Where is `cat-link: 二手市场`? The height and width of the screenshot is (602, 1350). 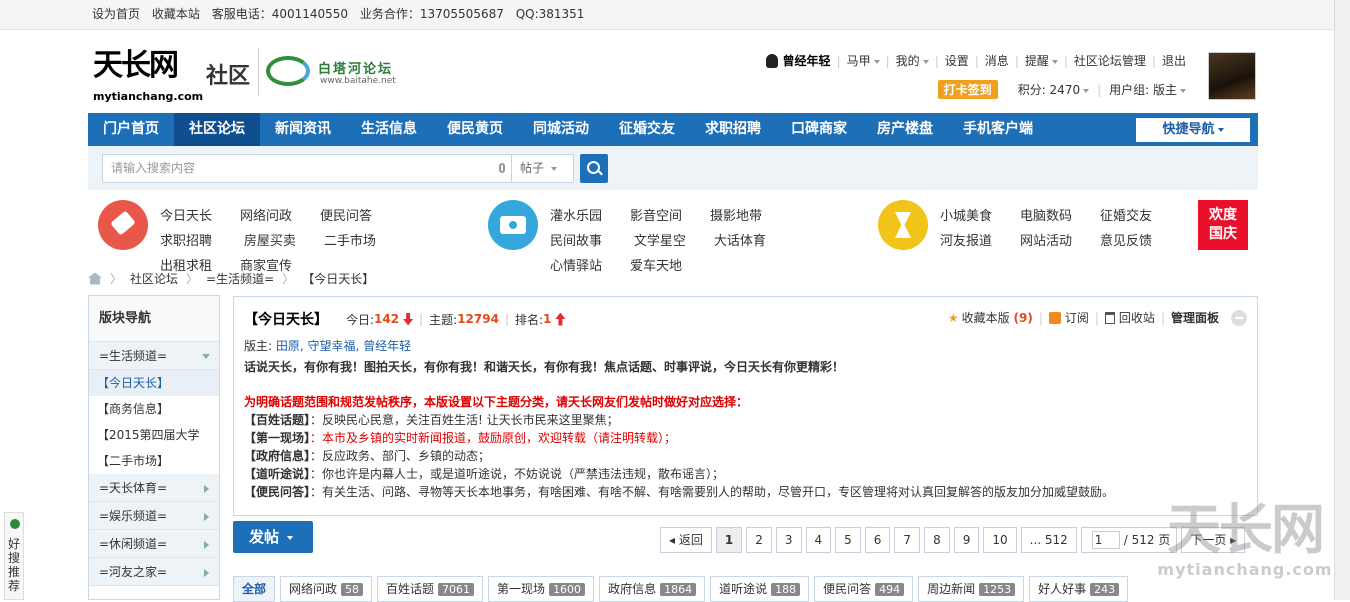
cat-link: 二手市场 is located at coordinates (364, 241).